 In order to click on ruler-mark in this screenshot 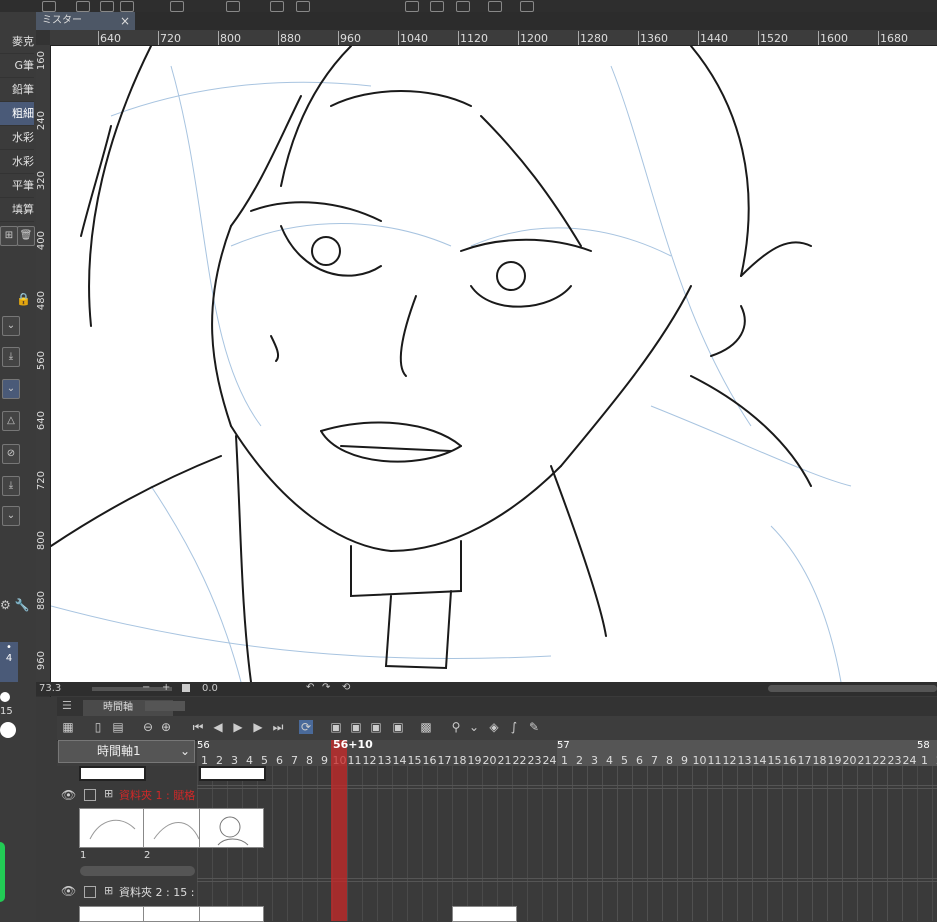, I will do `click(458, 38)`.